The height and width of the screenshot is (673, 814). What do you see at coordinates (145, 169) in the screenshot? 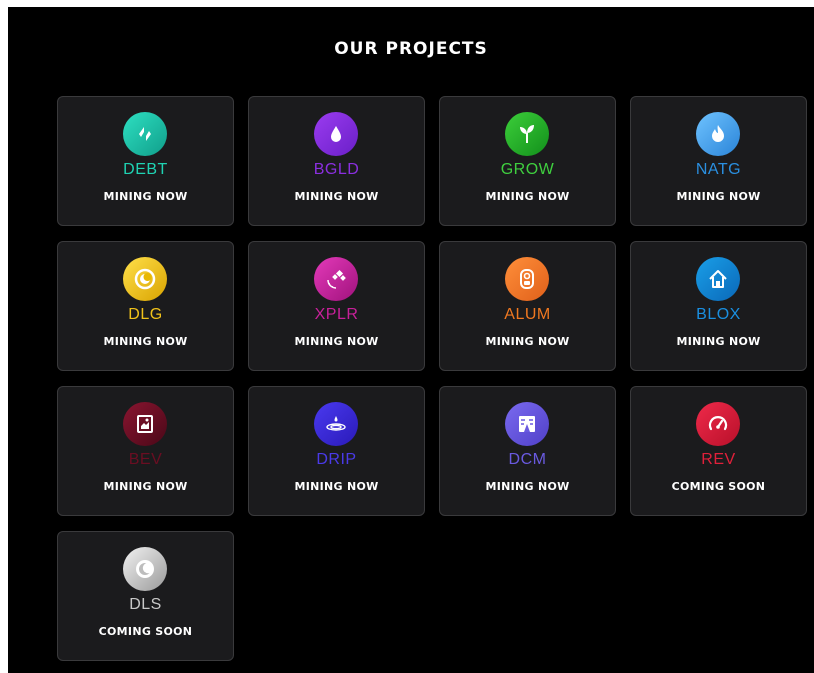
I see `project-symbol: DEBT` at bounding box center [145, 169].